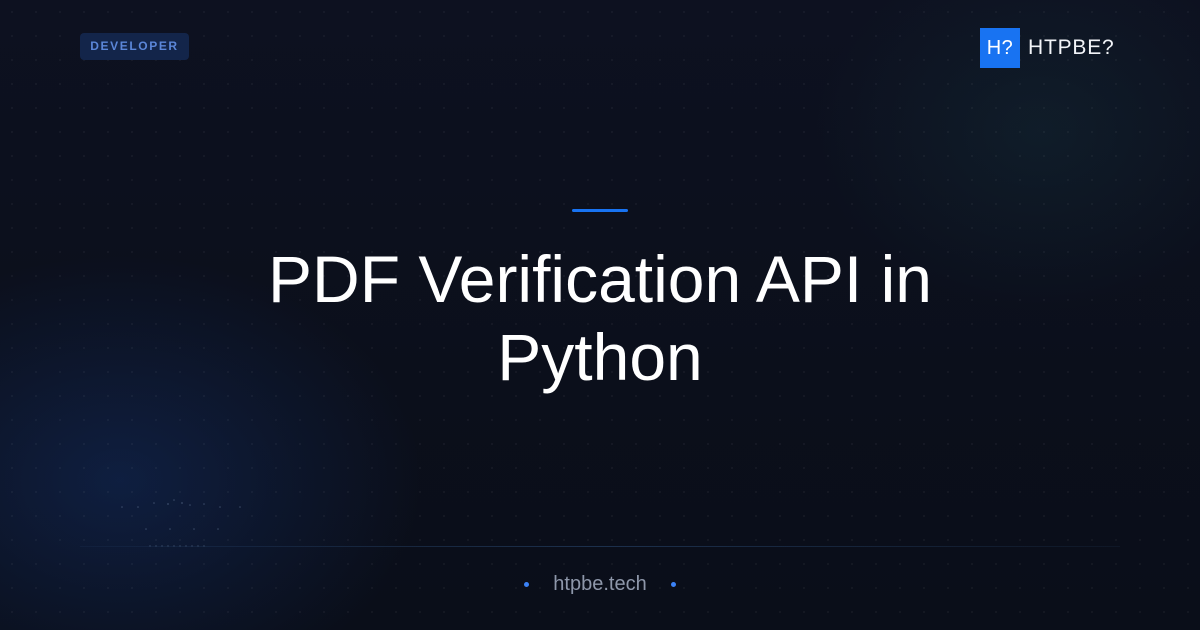 The height and width of the screenshot is (630, 1200). What do you see at coordinates (600, 210) in the screenshot?
I see `title-accent-line` at bounding box center [600, 210].